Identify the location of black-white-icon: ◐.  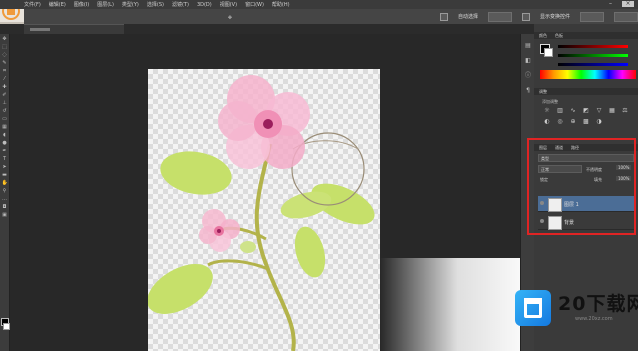
(547, 122).